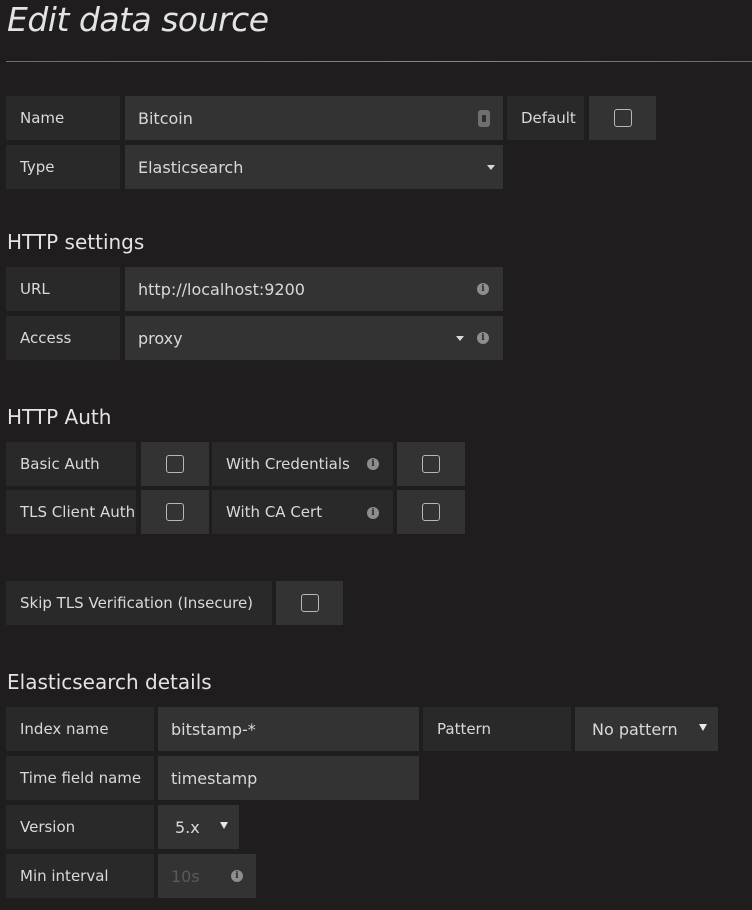  I want to click on version-label: Version, so click(80, 827).